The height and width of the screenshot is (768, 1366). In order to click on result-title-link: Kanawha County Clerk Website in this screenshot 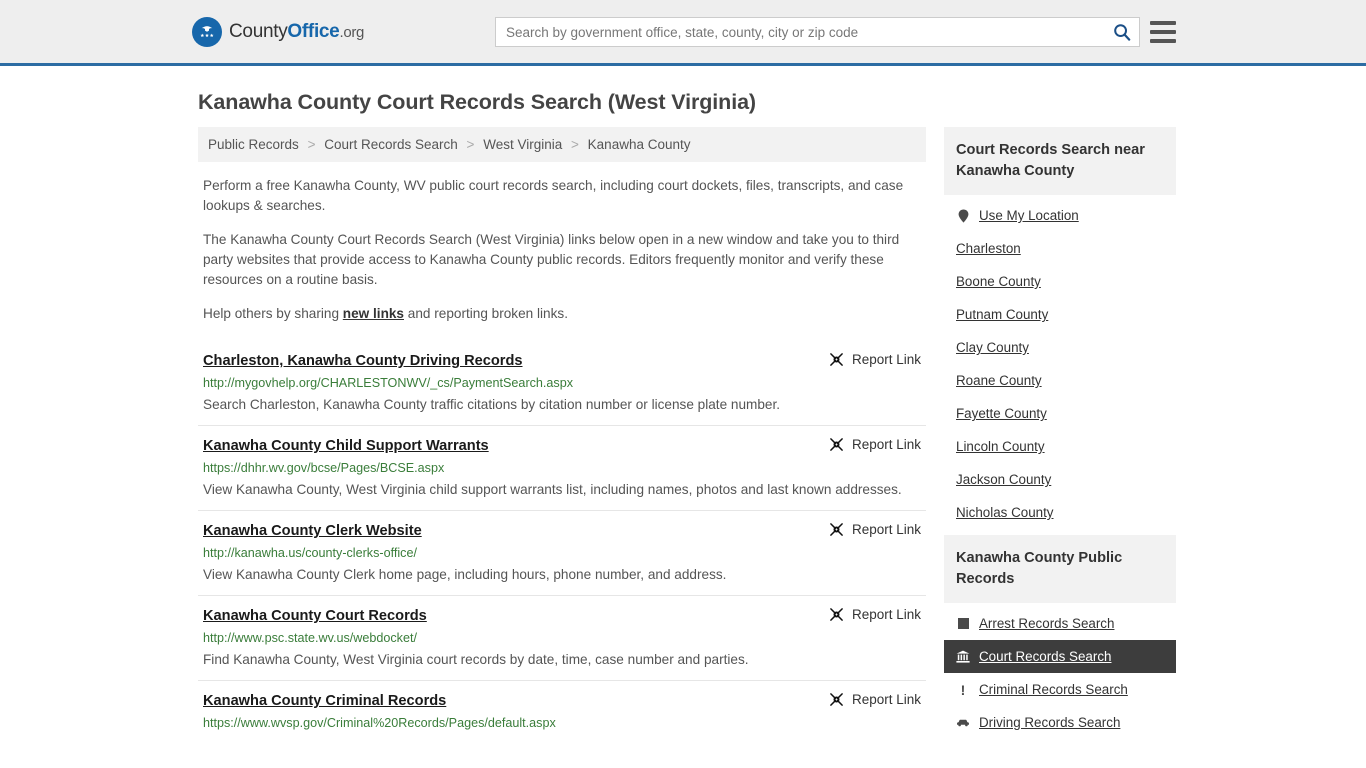, I will do `click(312, 531)`.